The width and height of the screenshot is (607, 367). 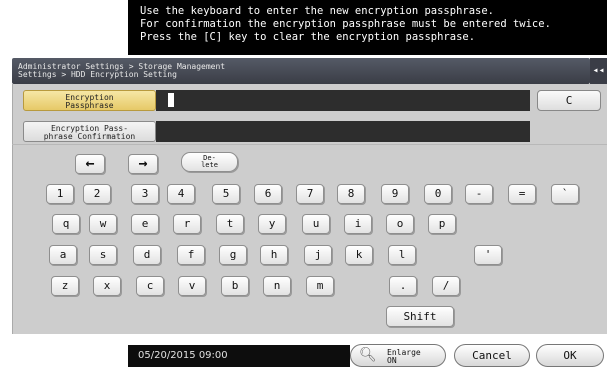 What do you see at coordinates (392, 360) in the screenshot?
I see `enlarge-label-line-2: ON` at bounding box center [392, 360].